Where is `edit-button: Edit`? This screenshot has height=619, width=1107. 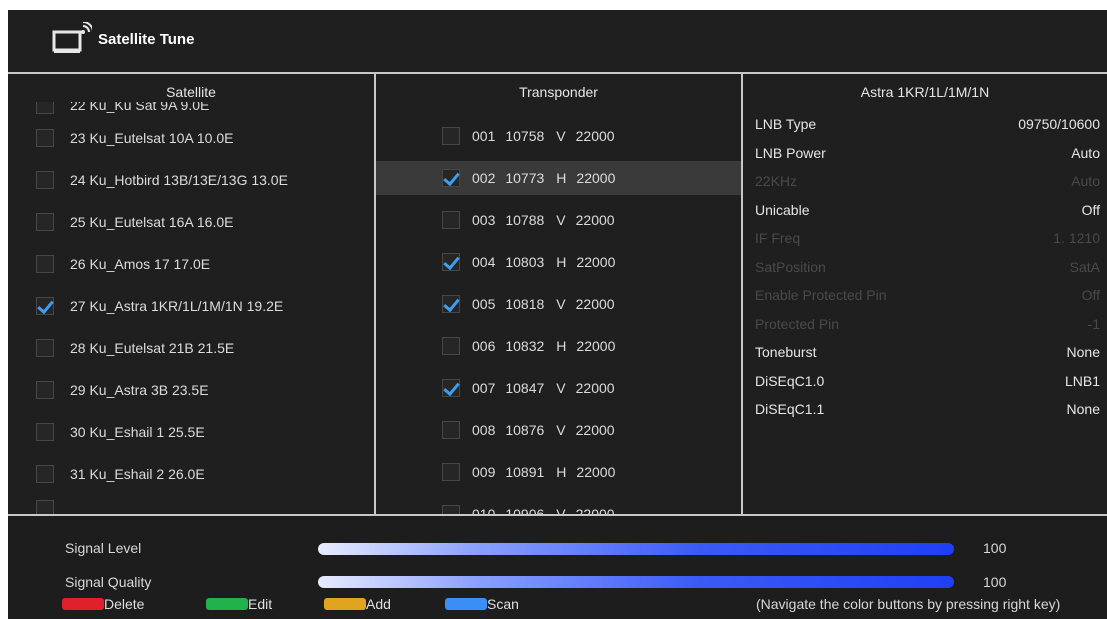
edit-button: Edit is located at coordinates (239, 604).